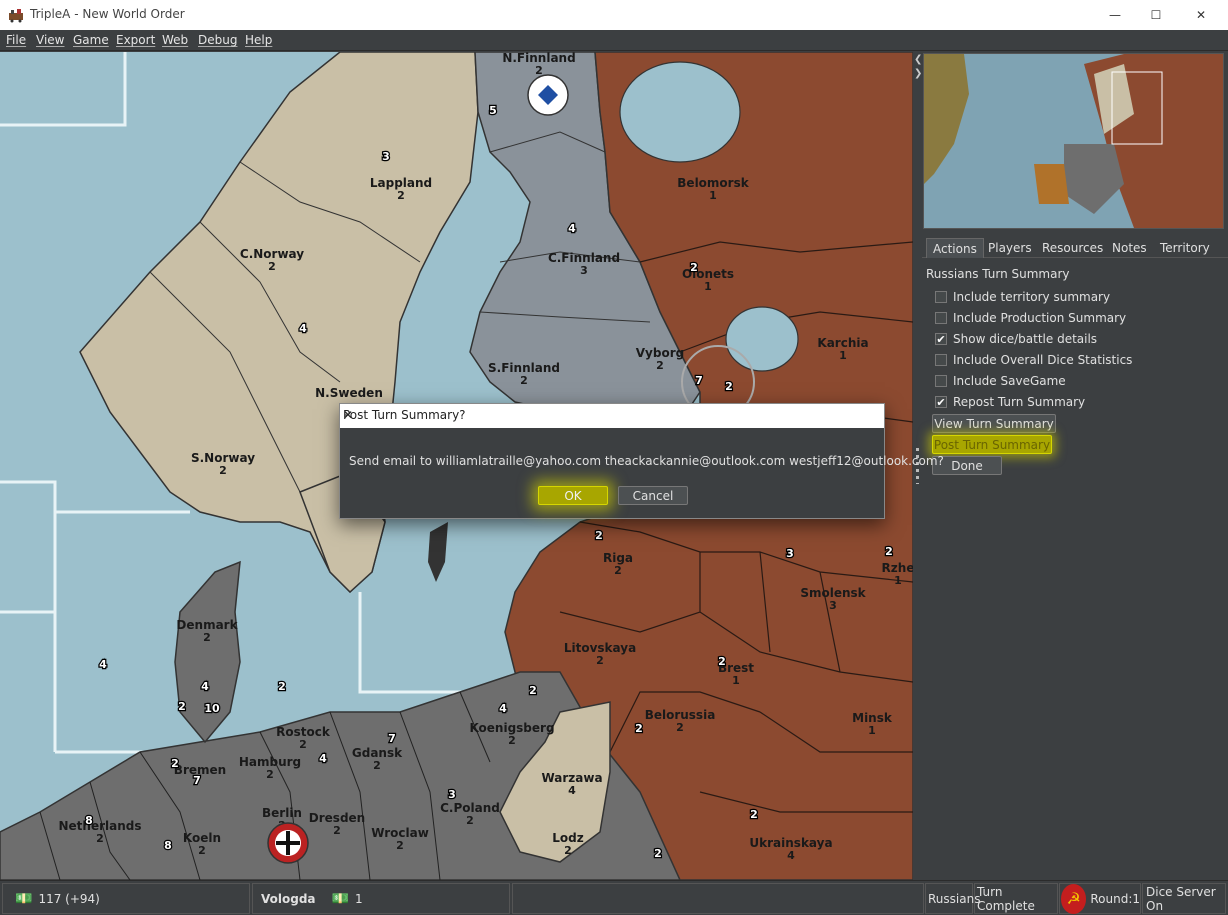 The width and height of the screenshot is (1228, 915). I want to click on tab-notes: Notes, so click(1129, 248).